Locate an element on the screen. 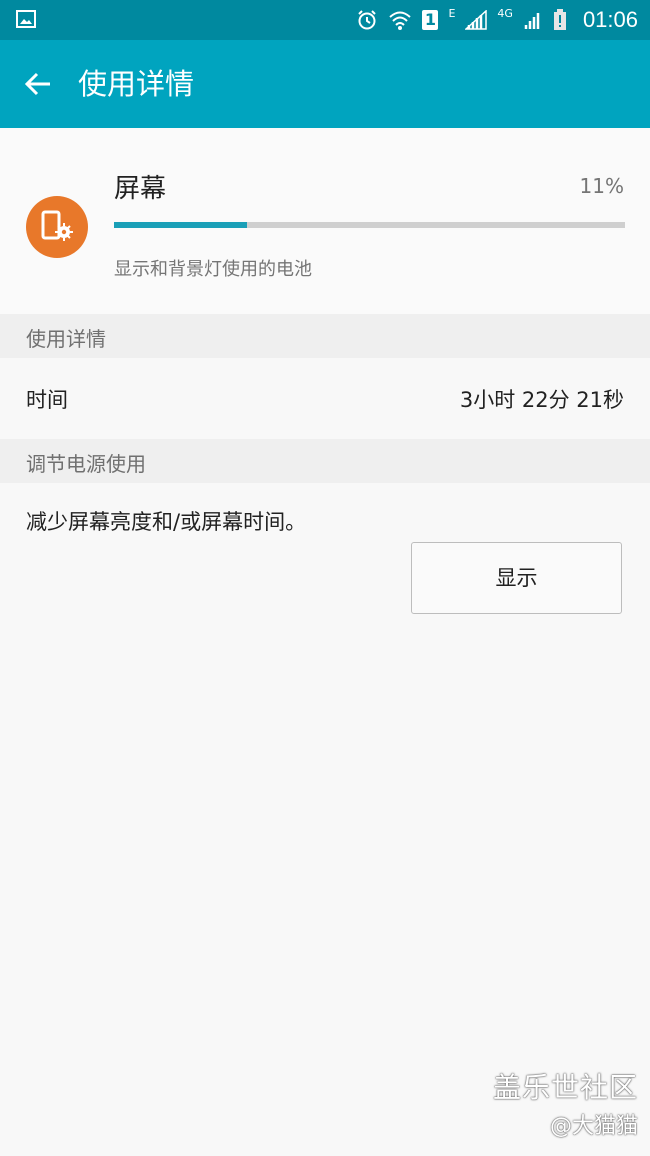 The width and height of the screenshot is (650, 1156). gallery-icon is located at coordinates (26, 19).